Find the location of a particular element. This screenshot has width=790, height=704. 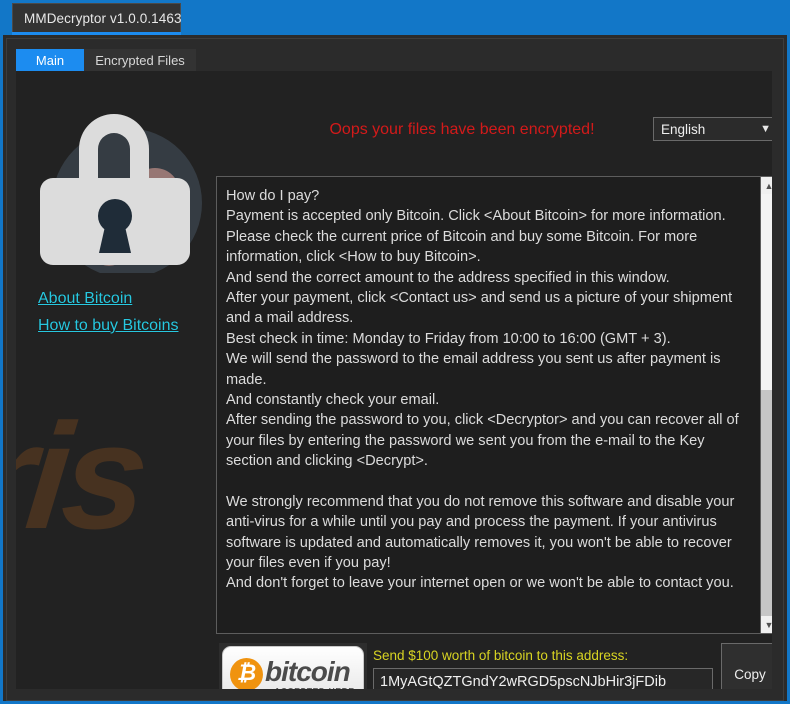

tab-main-label: Main is located at coordinates (50, 60).